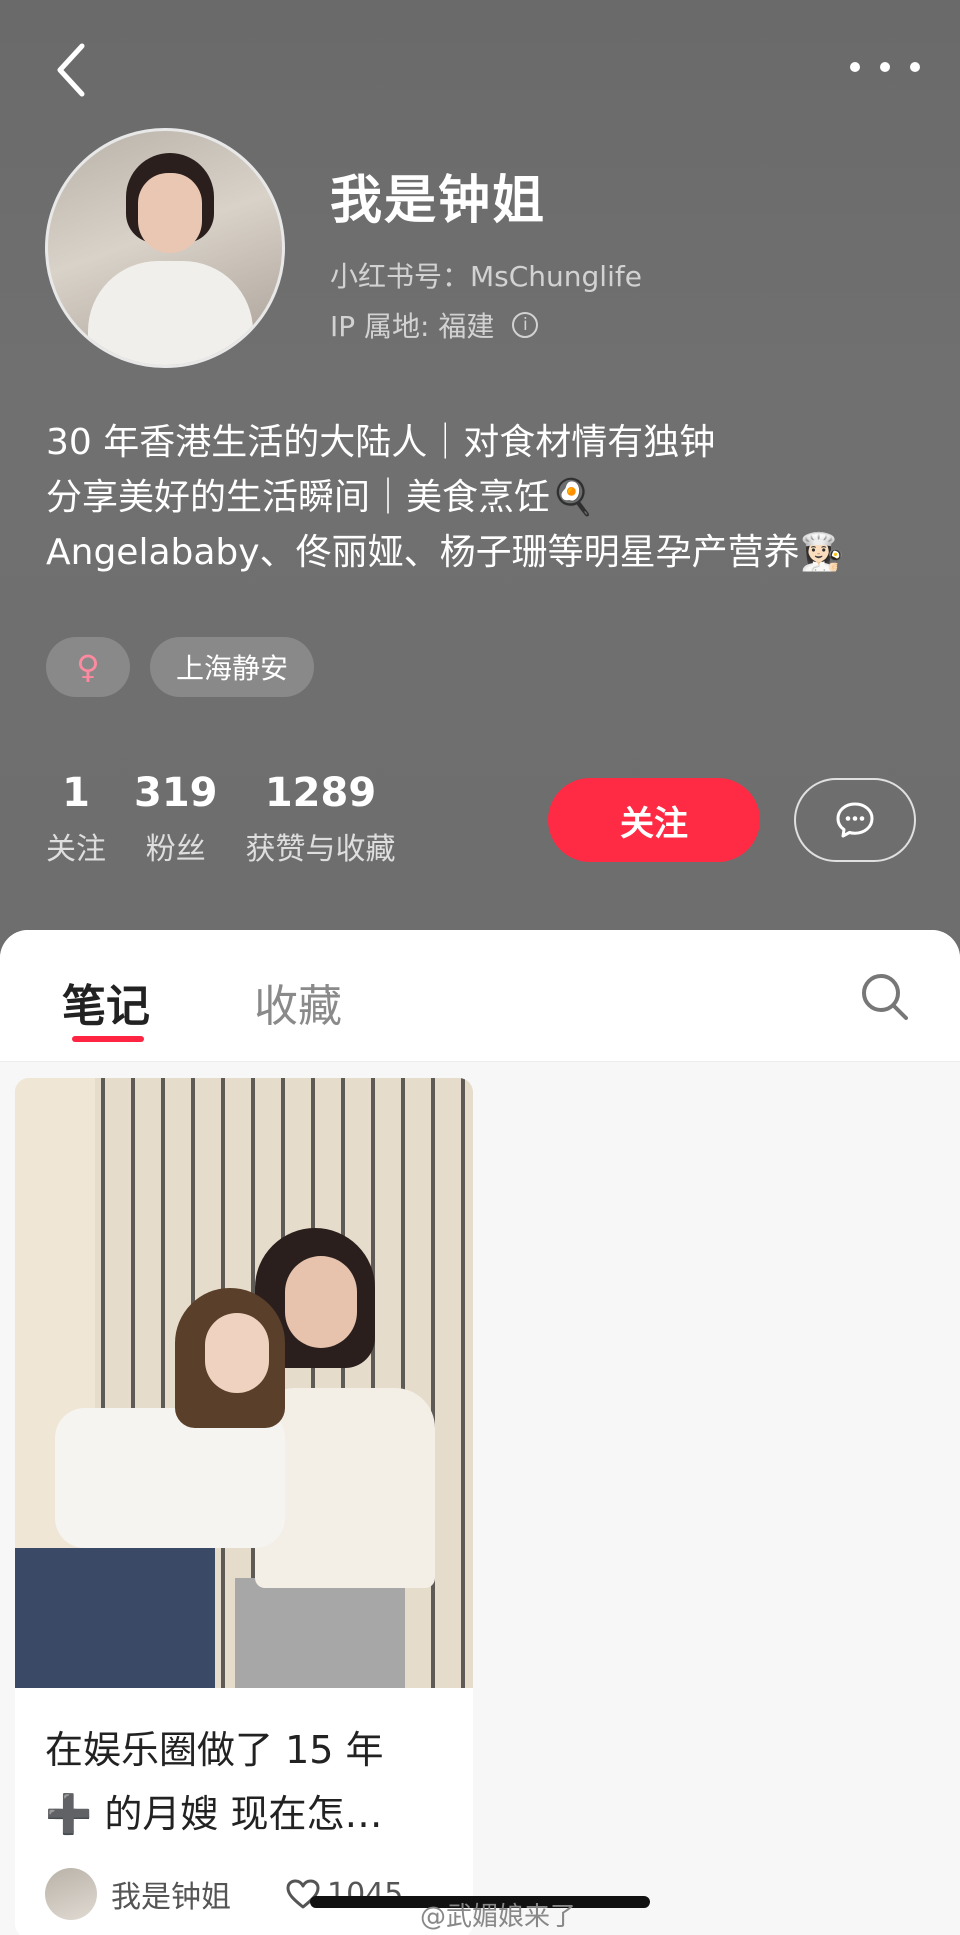 This screenshot has height=1935, width=960. I want to click on tab-collections: 收藏, so click(298, 1002).